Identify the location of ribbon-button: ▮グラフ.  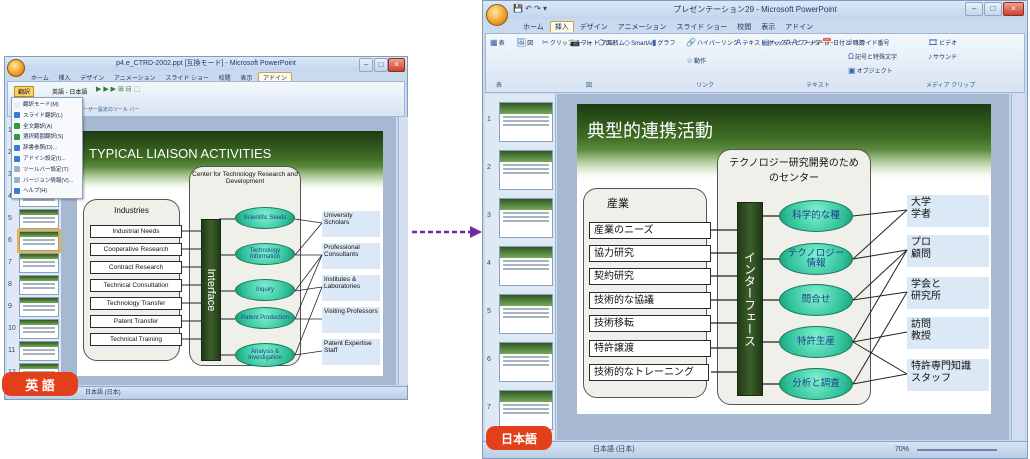
(663, 42).